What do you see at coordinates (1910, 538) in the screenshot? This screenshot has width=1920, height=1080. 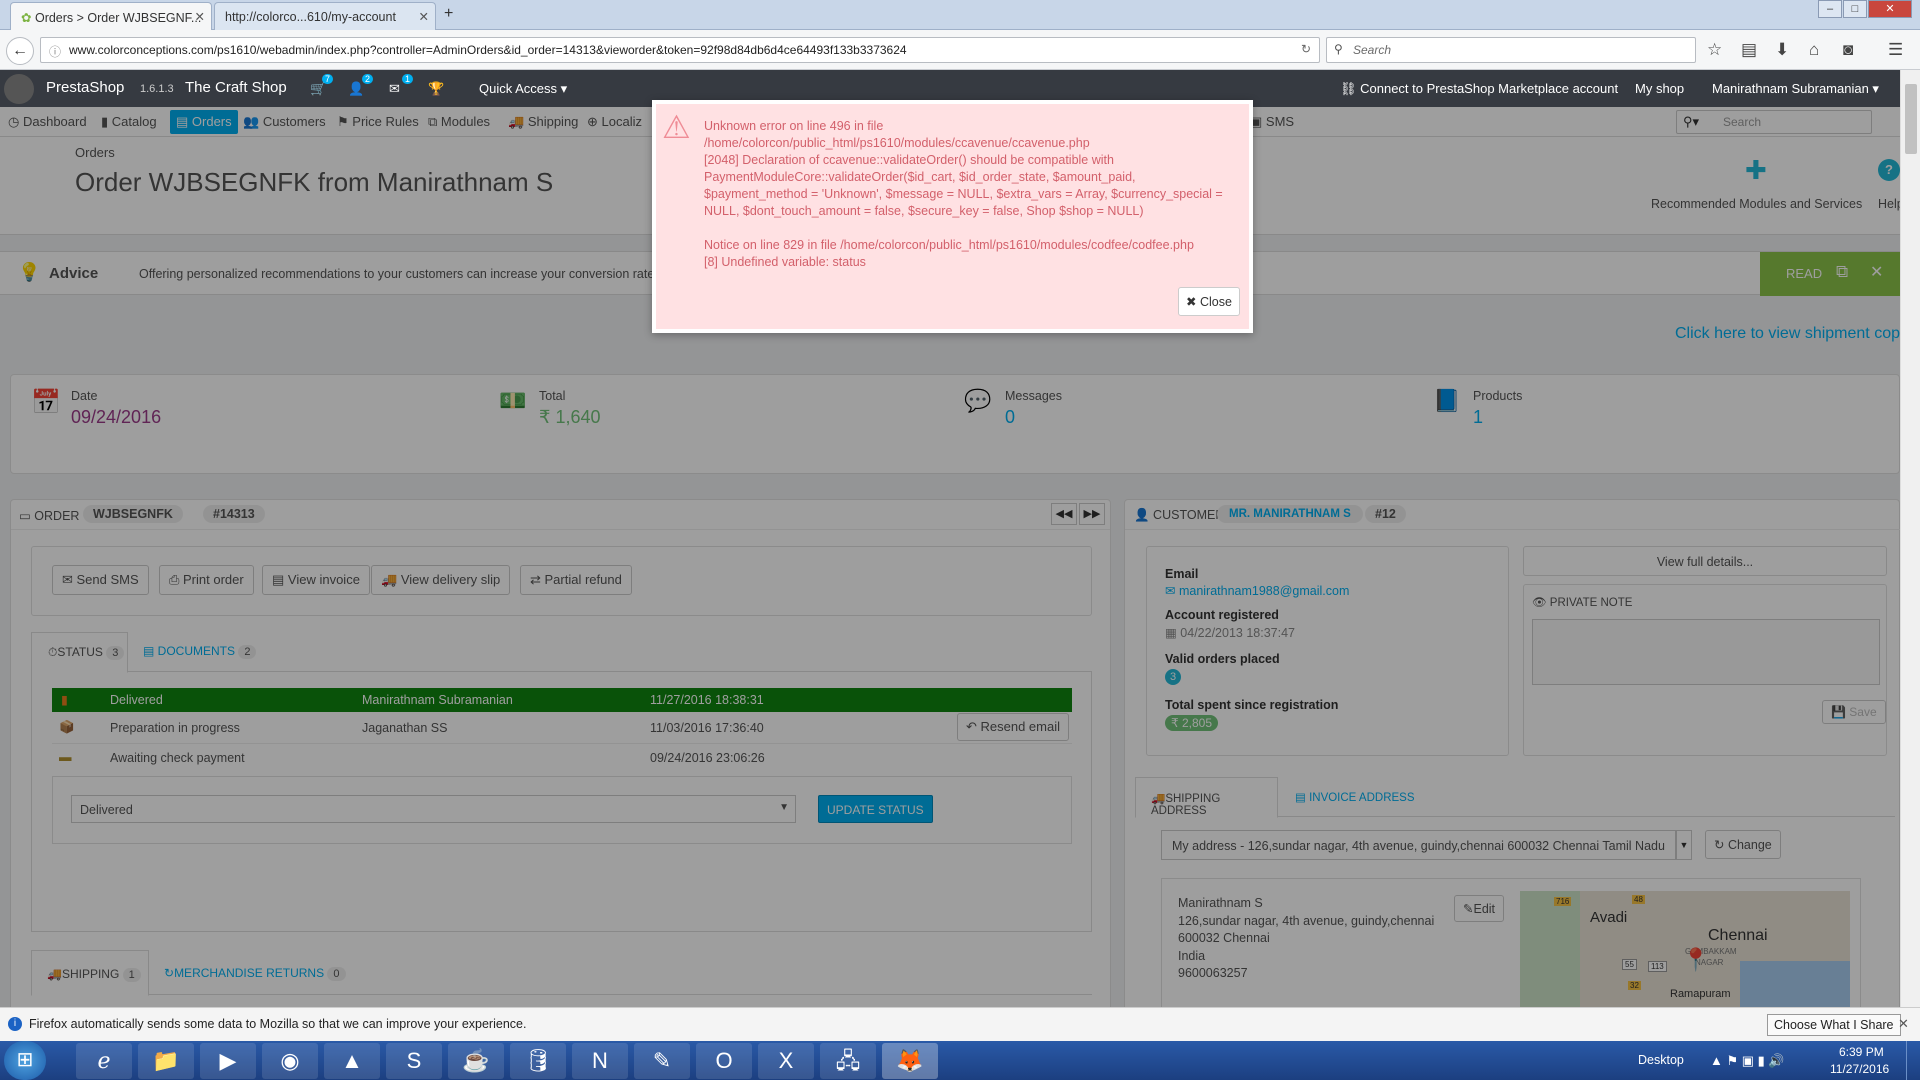 I see `page-scrollbar` at bounding box center [1910, 538].